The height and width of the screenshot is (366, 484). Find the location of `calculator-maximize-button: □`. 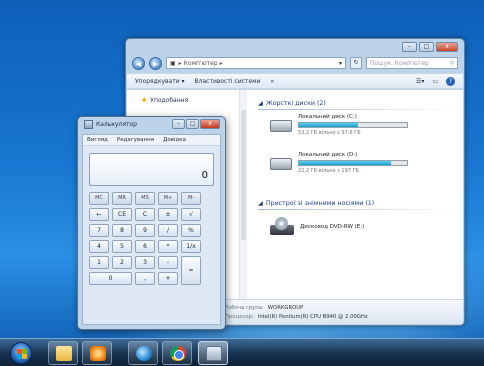

calculator-maximize-button: □ is located at coordinates (192, 124).